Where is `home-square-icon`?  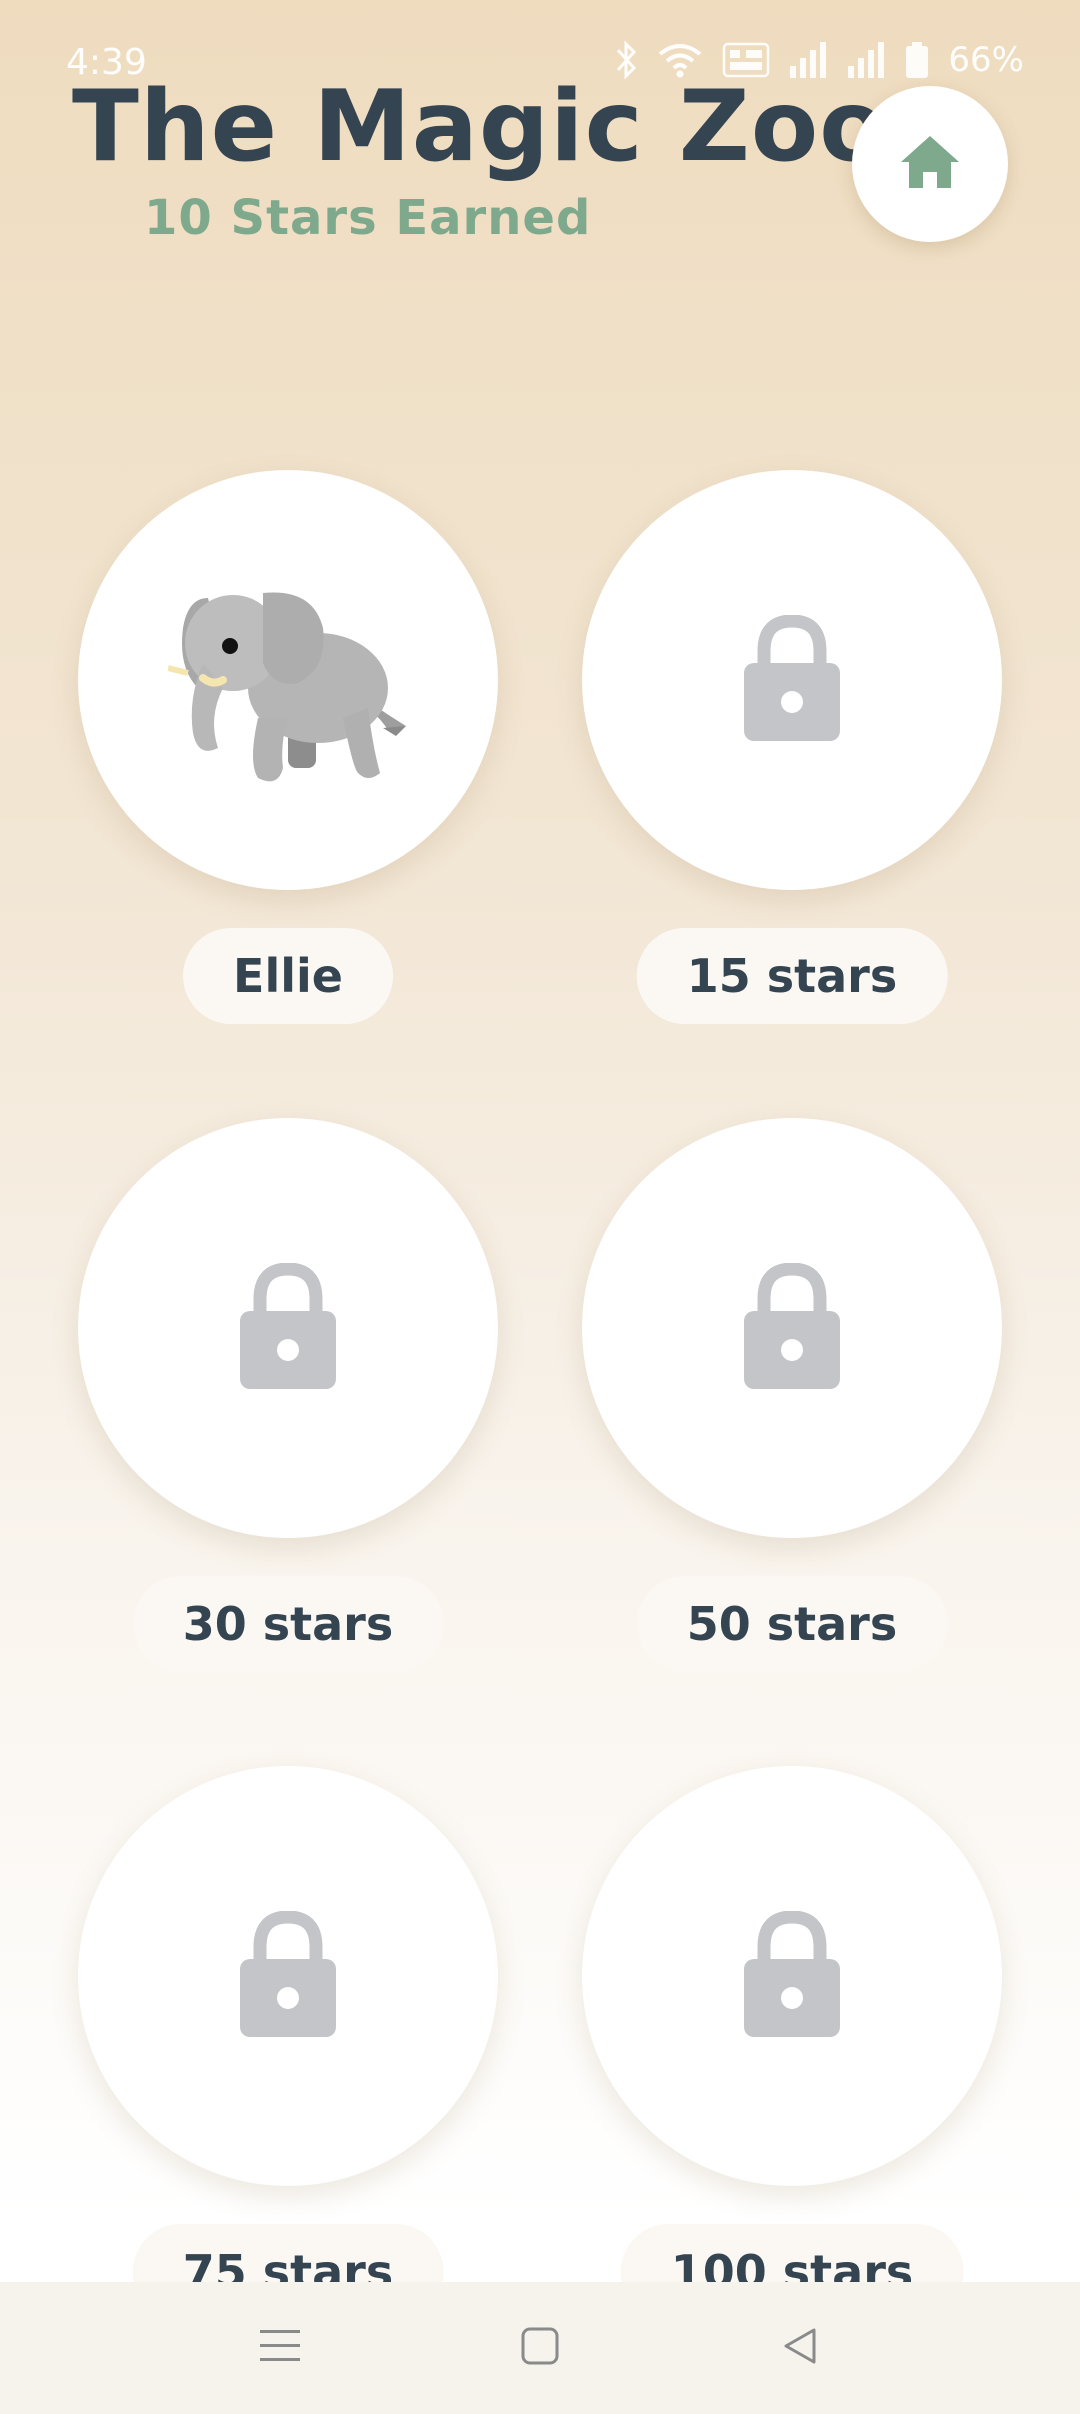 home-square-icon is located at coordinates (540, 2348).